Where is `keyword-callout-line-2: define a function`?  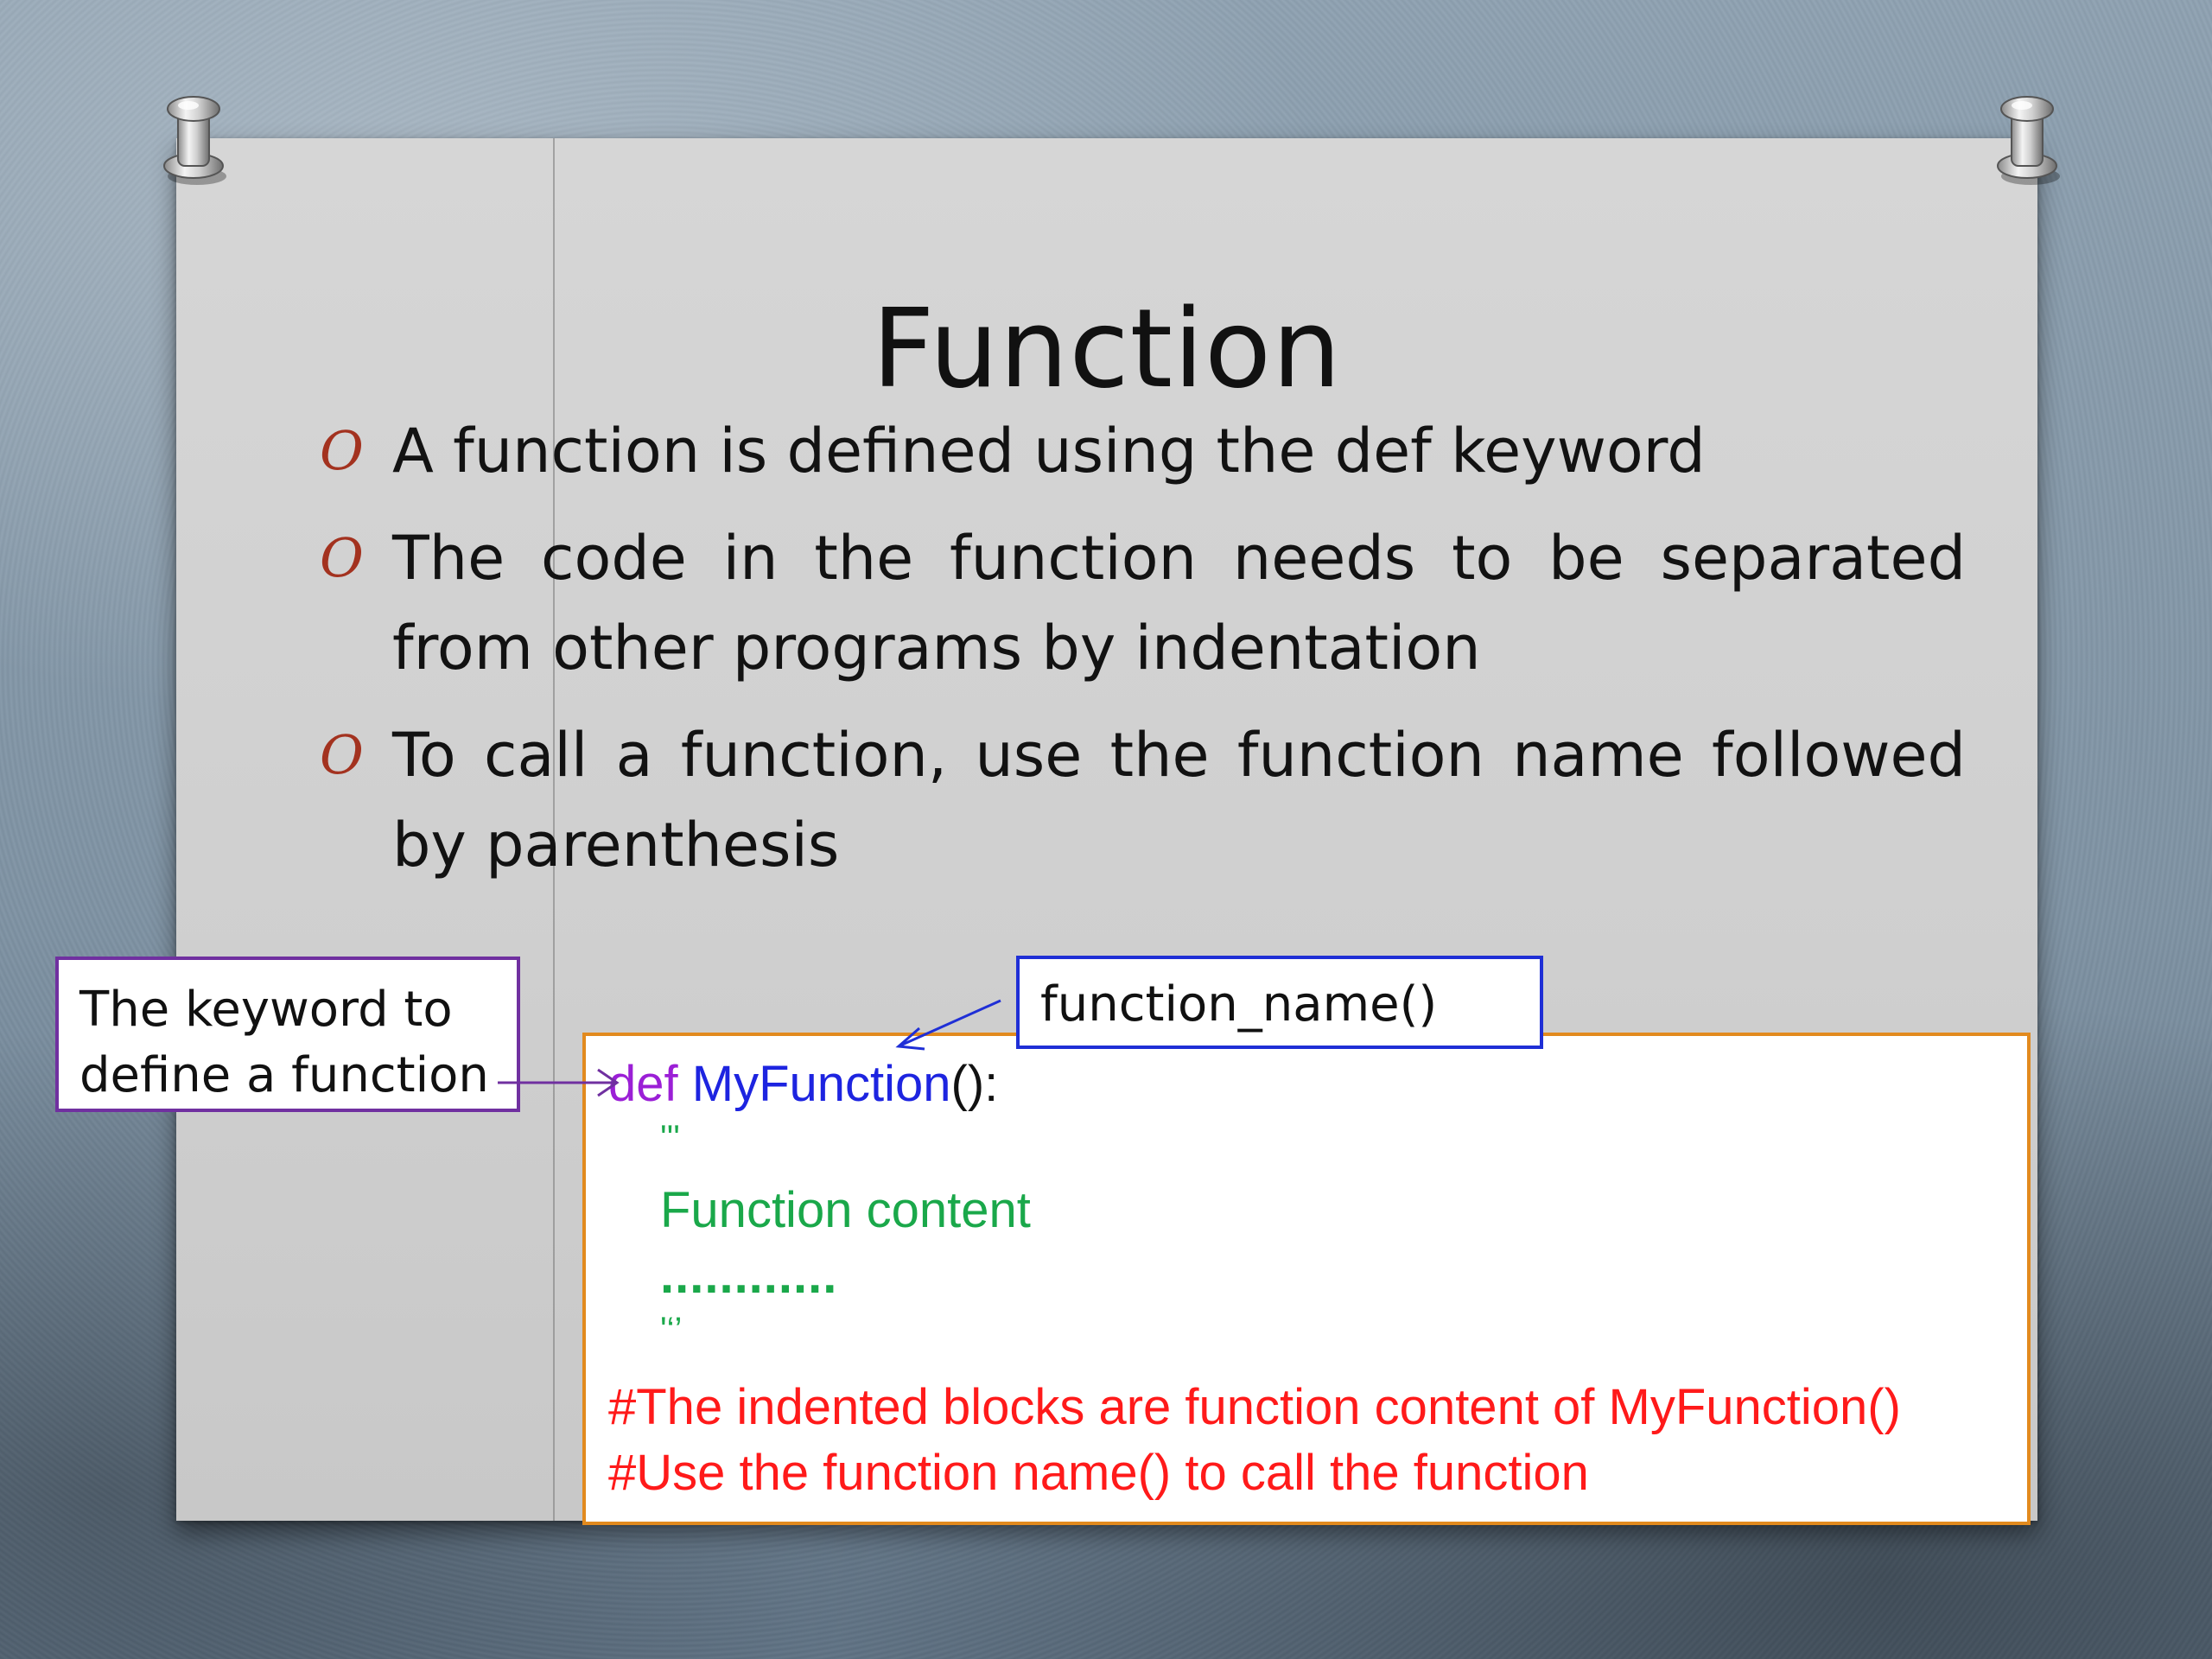
keyword-callout-line-2: define a function is located at coordinates (284, 1075).